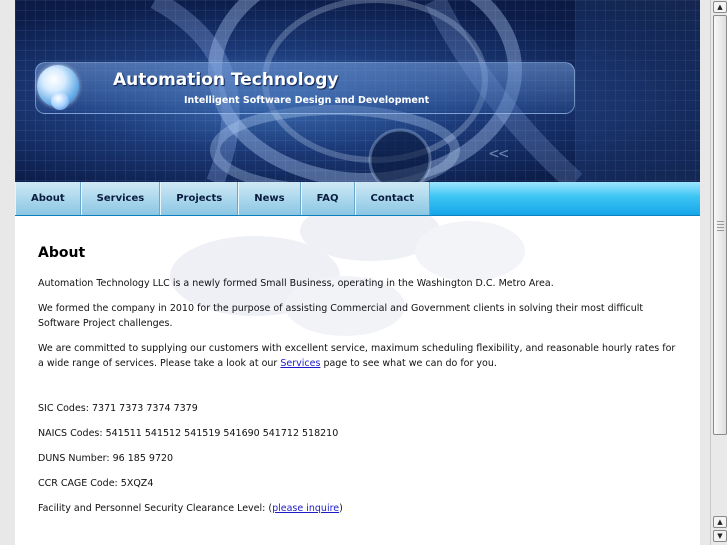 This screenshot has height=545, width=727. What do you see at coordinates (269, 198) in the screenshot?
I see `nav-news: News` at bounding box center [269, 198].